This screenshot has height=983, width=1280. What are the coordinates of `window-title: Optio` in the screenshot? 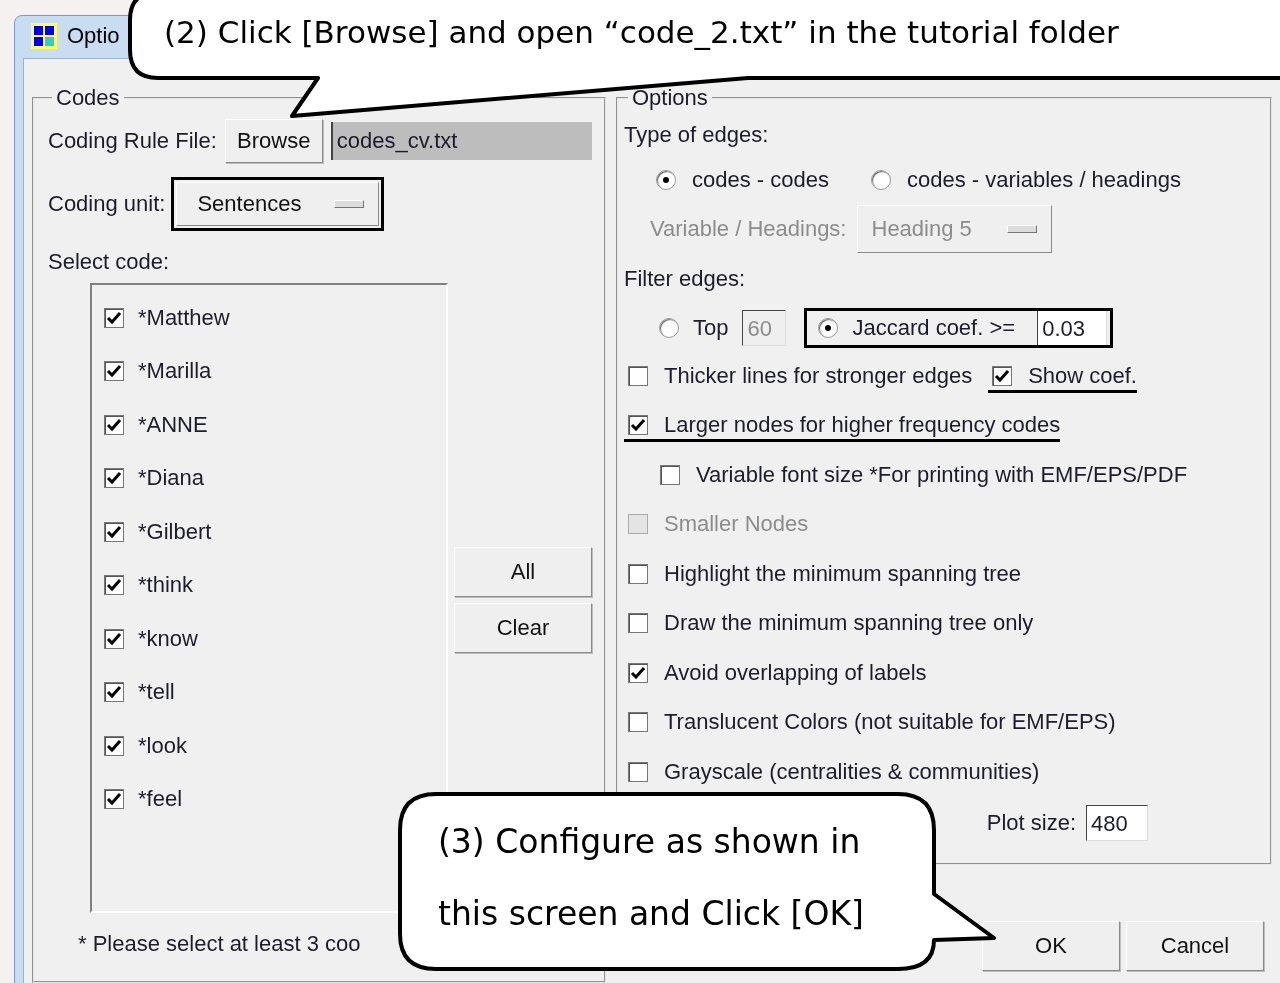 It's located at (93, 36).